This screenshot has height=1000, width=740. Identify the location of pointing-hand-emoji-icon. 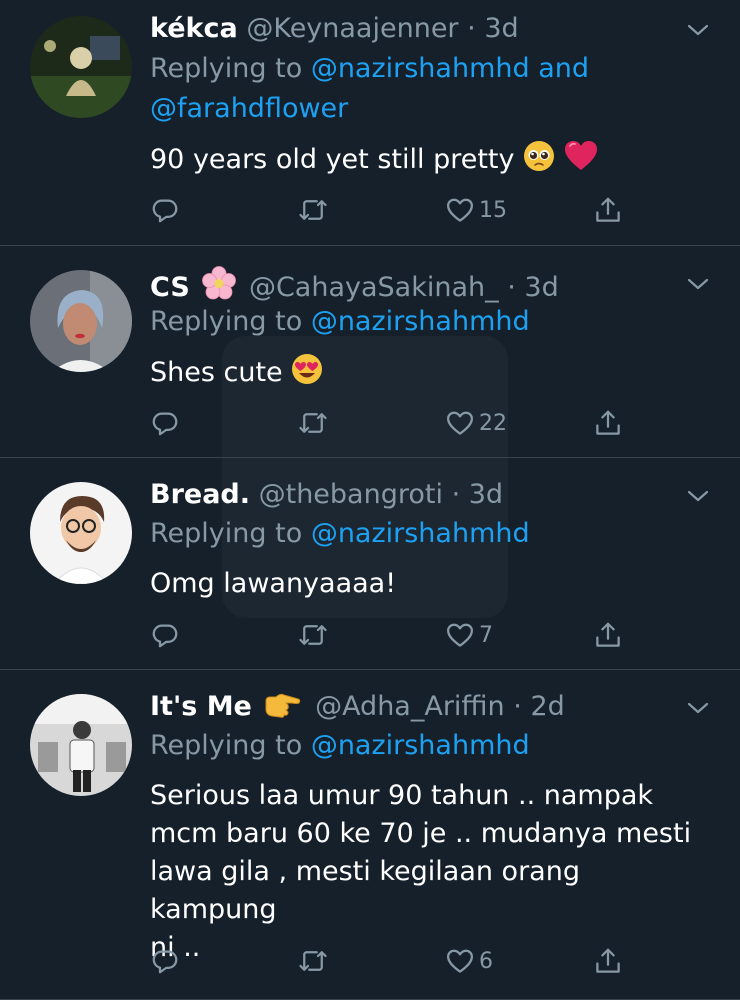
(283, 705).